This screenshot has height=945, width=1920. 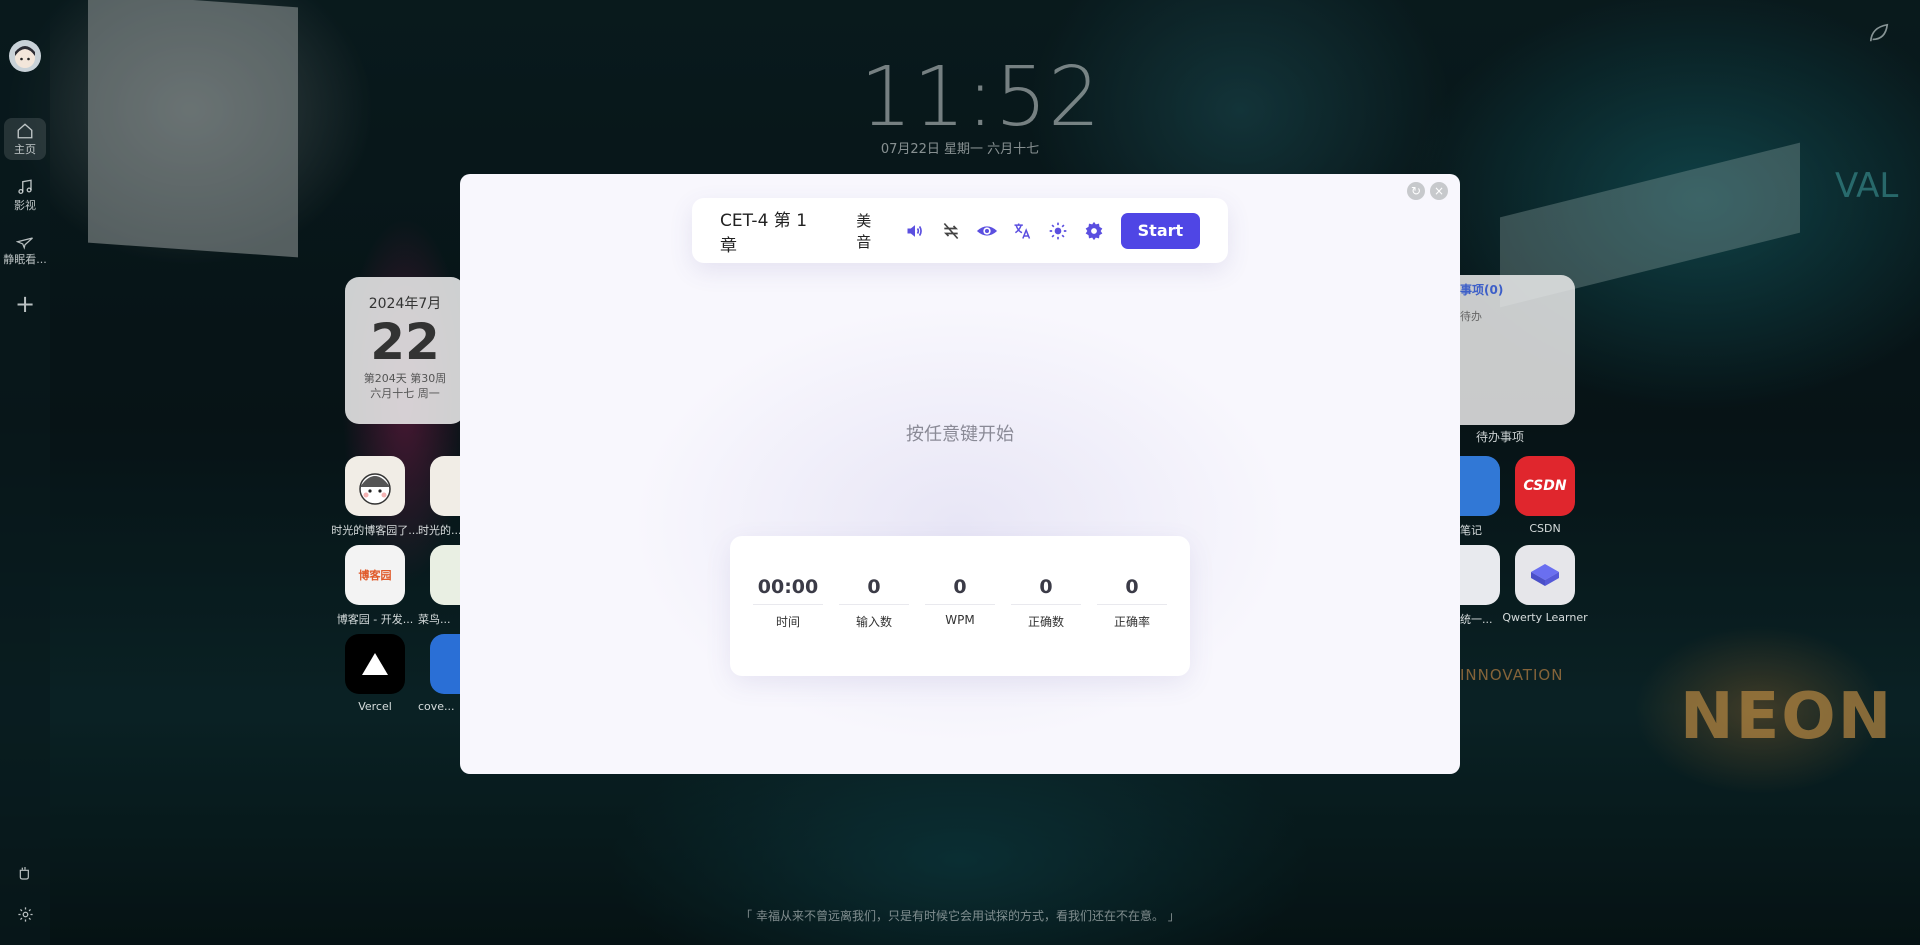 I want to click on loop-off-icon, so click(x=951, y=231).